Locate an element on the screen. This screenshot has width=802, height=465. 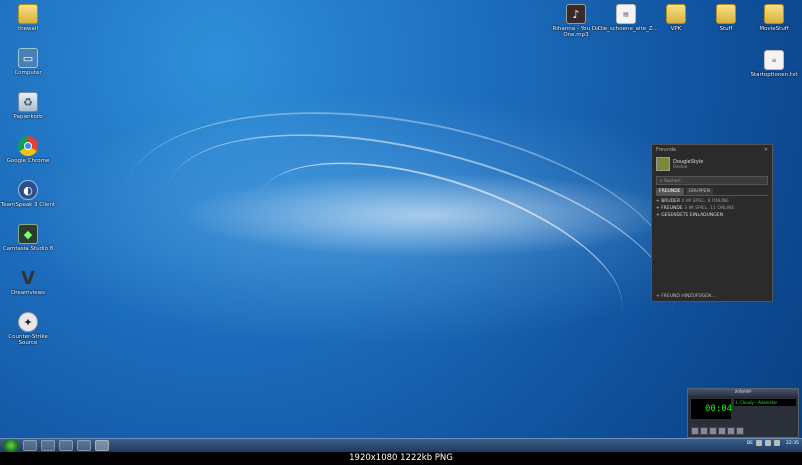
friends-titlebar: Freunde ✕ is located at coordinates (712, 150).